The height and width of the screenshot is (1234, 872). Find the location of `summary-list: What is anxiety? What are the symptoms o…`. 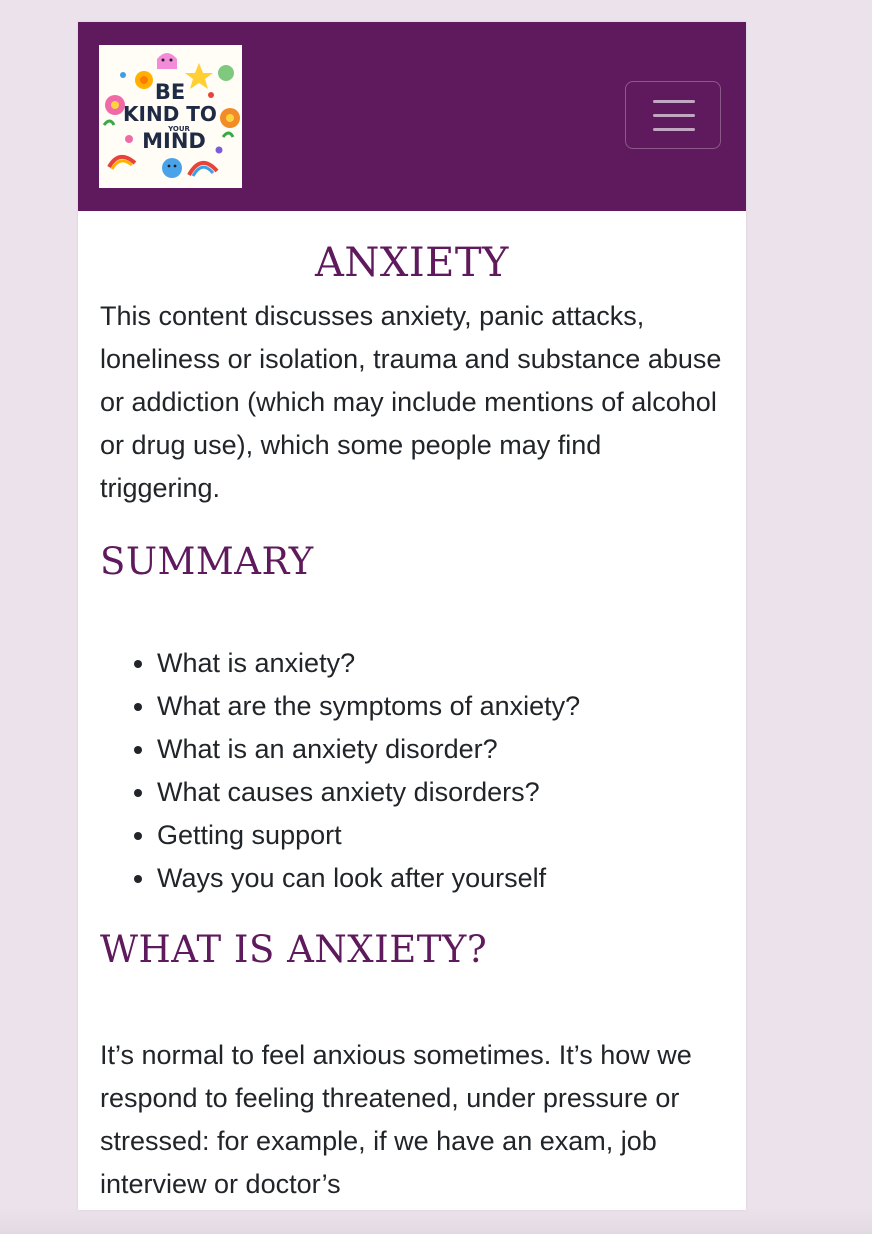

summary-list: What is anxiety? What are the symptoms o… is located at coordinates (412, 771).